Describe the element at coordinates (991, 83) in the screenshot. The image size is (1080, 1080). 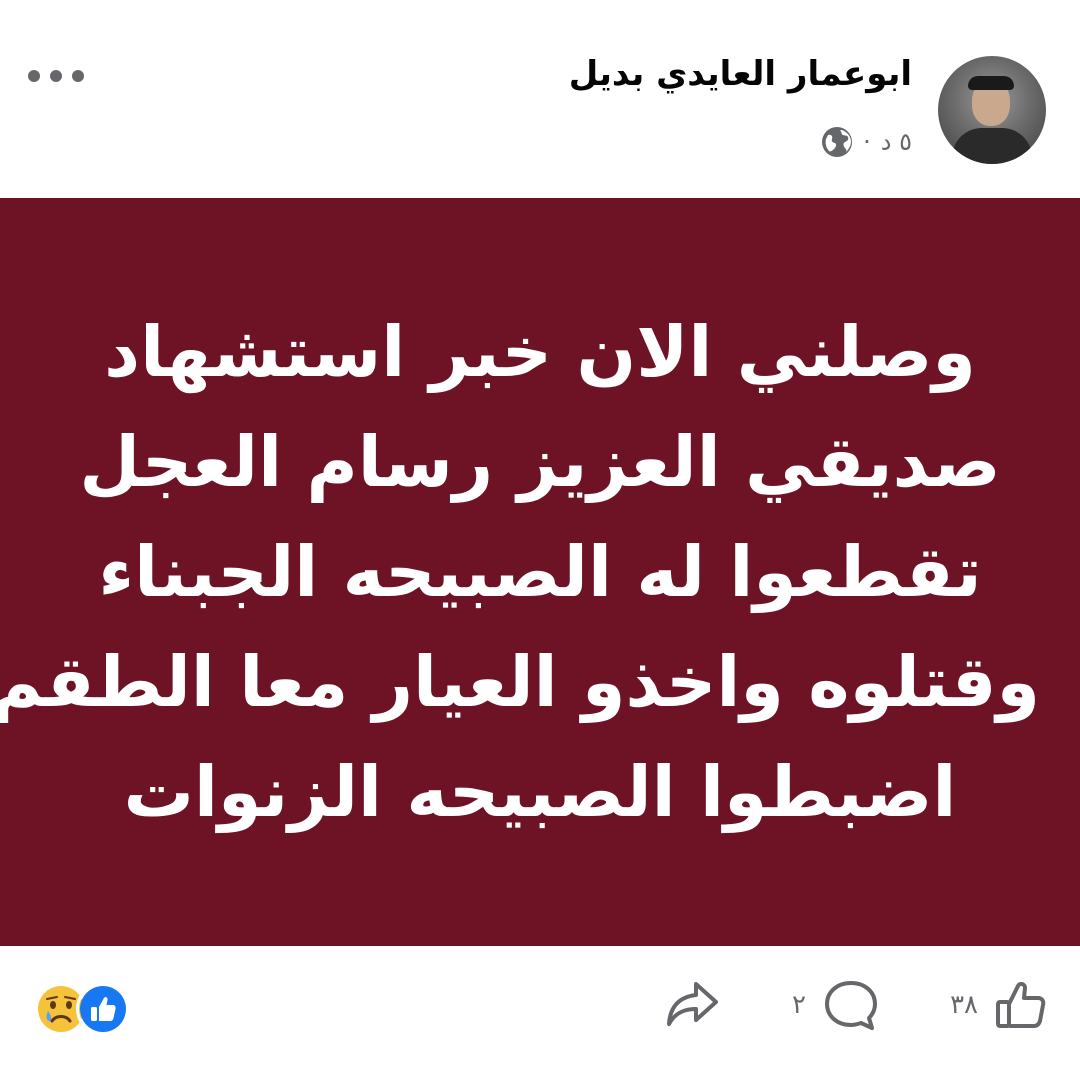
I see `avatar-cap` at that location.